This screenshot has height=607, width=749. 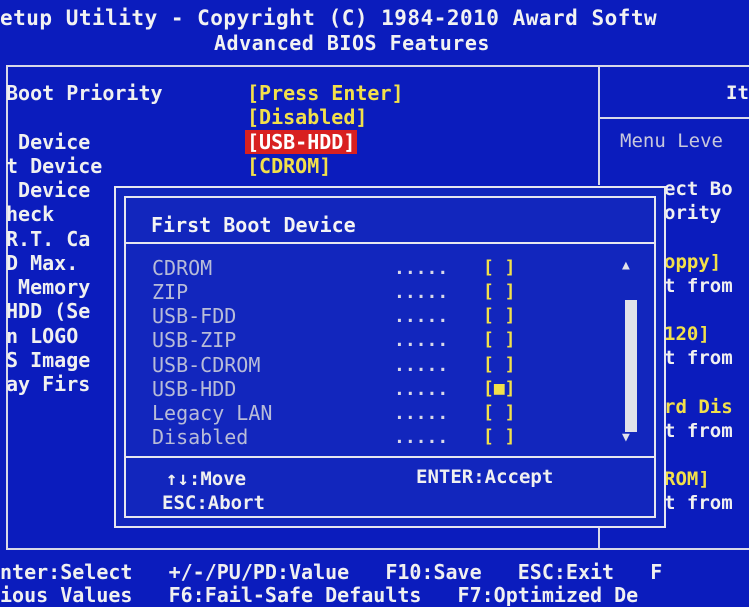 I want to click on dialog-title: First Boot Device, so click(x=253, y=225).